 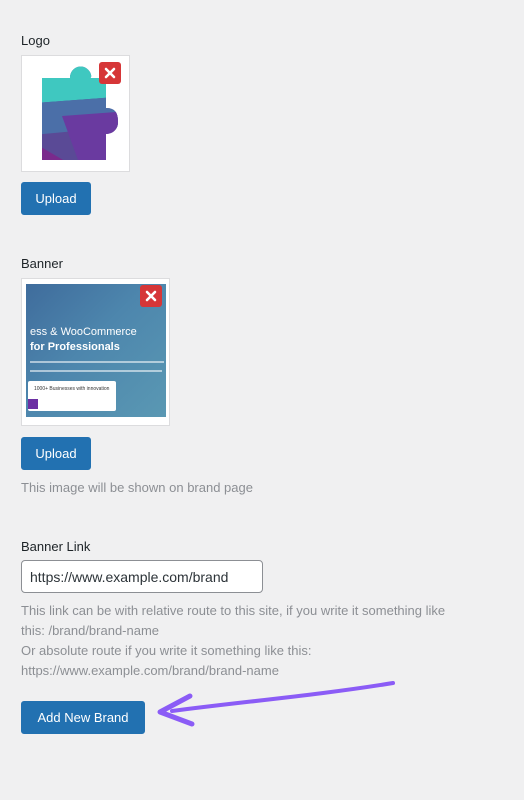 I want to click on add-new-brand-button: Add New Brand, so click(x=83, y=717).